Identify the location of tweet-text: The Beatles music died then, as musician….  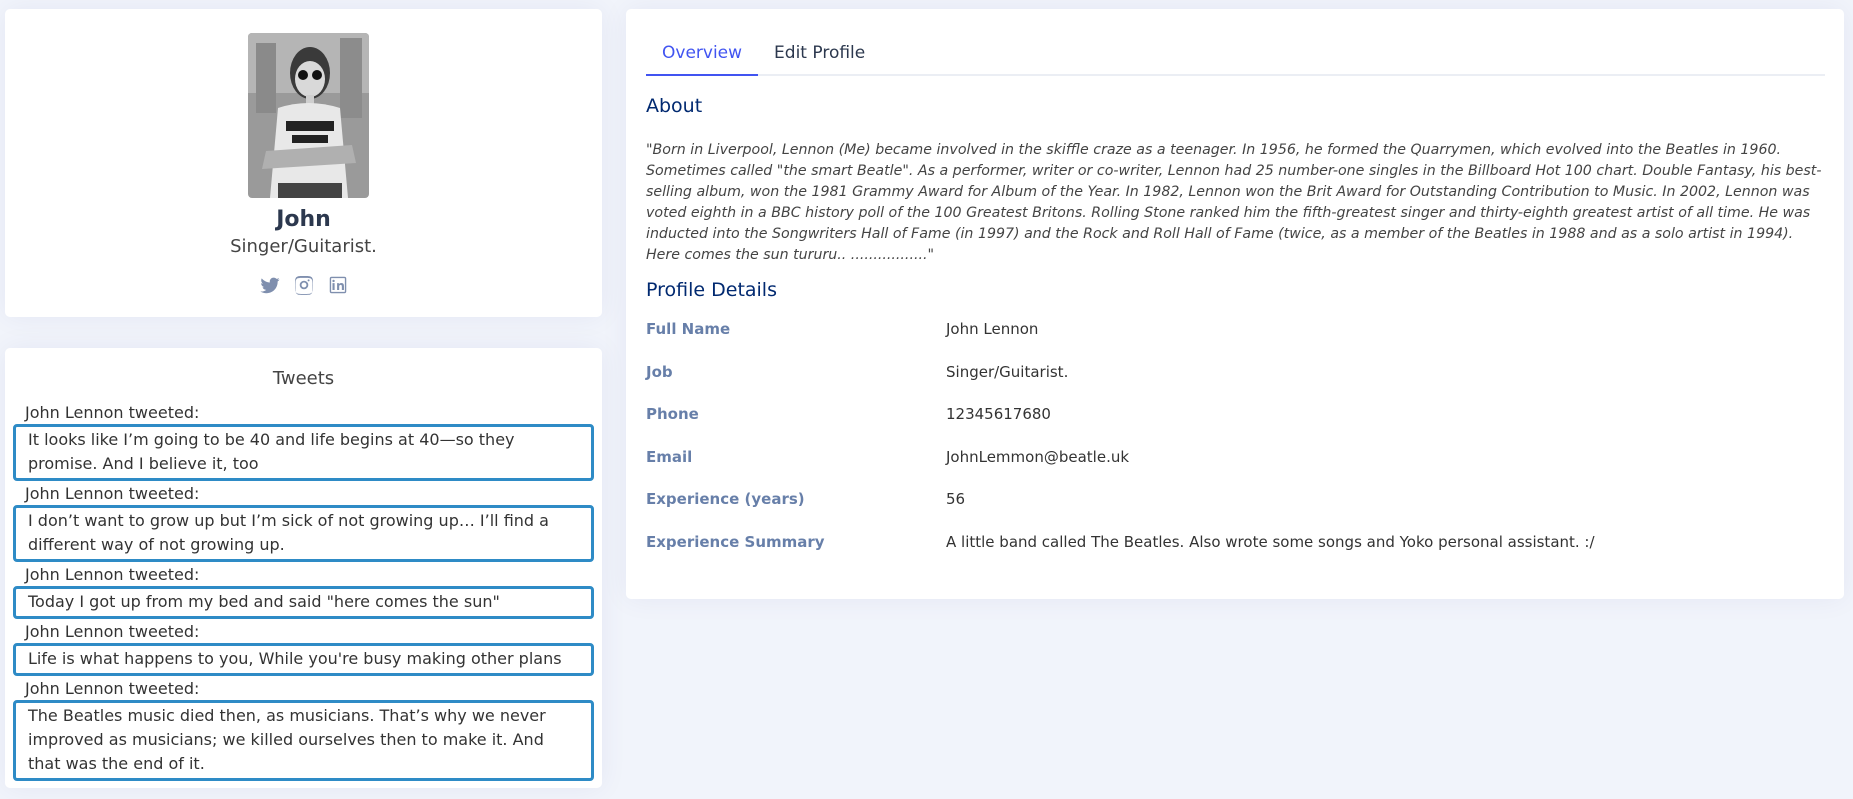
(303, 740).